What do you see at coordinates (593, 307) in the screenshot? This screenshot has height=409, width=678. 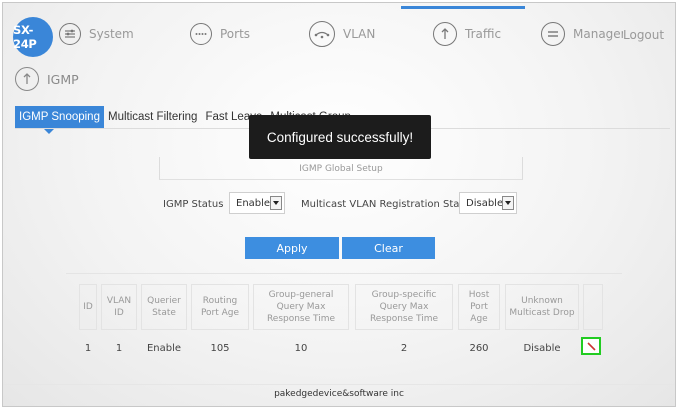 I see `table-header-edit` at bounding box center [593, 307].